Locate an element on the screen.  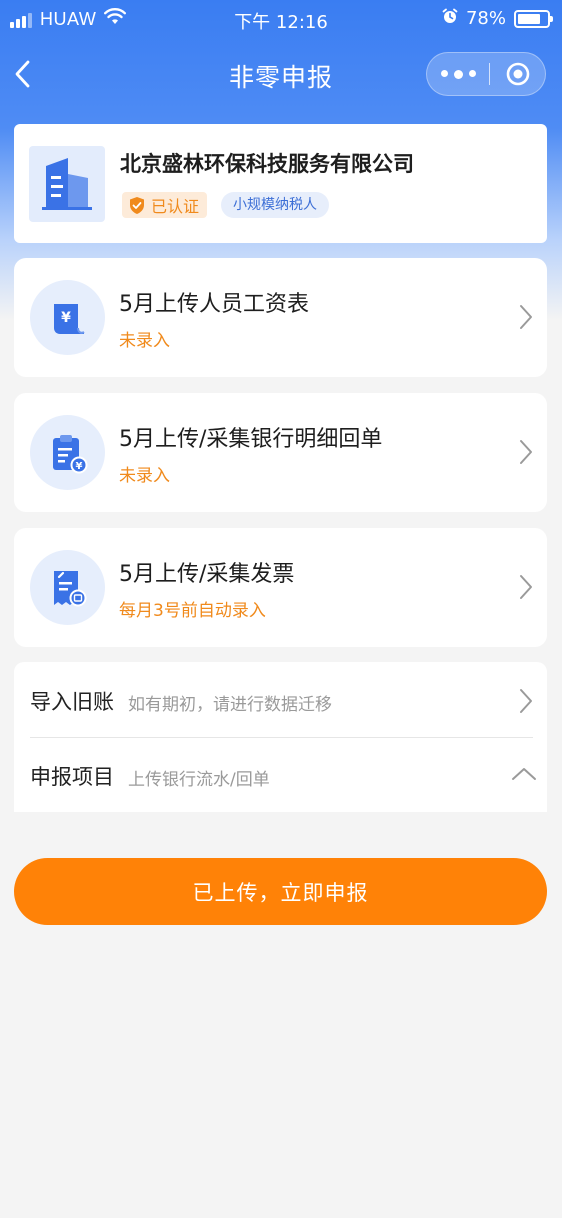
battery-percent: 78% is located at coordinates (485, 18).